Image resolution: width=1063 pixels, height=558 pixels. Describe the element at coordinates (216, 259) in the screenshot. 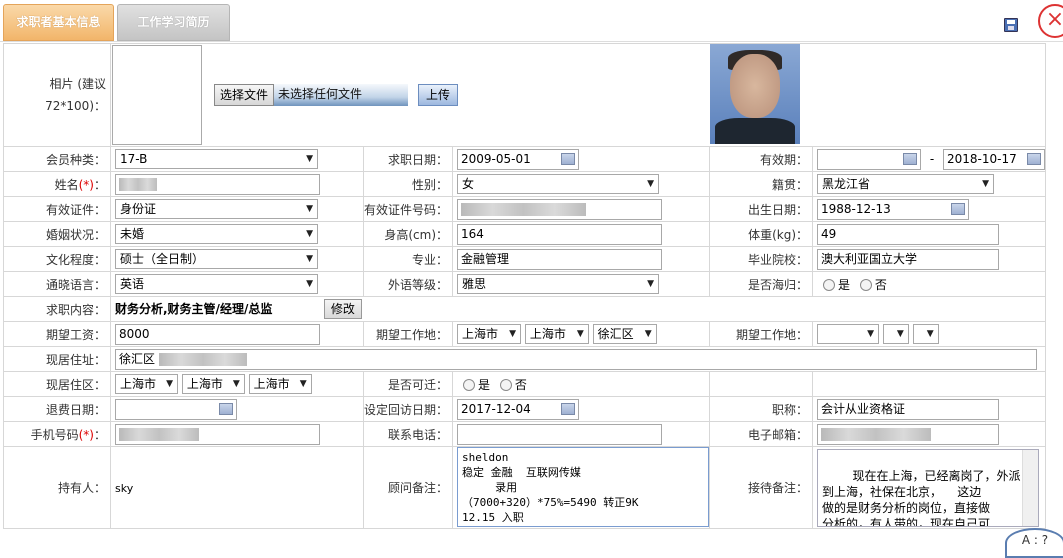

I see `education-select: 硕士（全日制）` at that location.